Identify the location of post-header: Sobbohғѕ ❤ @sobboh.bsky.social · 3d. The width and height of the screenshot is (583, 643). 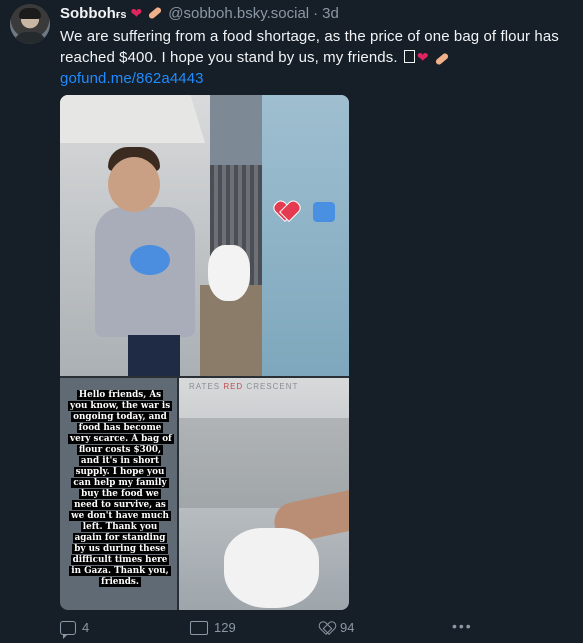
(199, 13).